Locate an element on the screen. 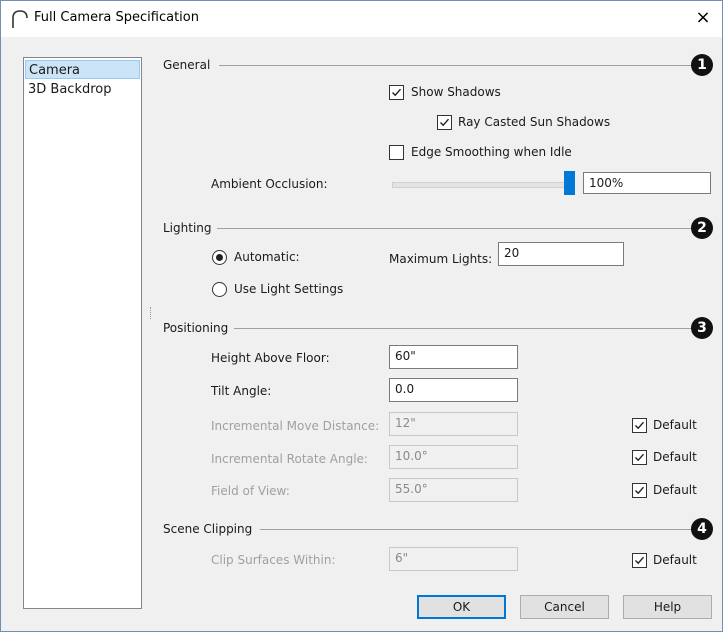 This screenshot has width=723, height=632. scene-clipping-divider is located at coordinates (477, 529).